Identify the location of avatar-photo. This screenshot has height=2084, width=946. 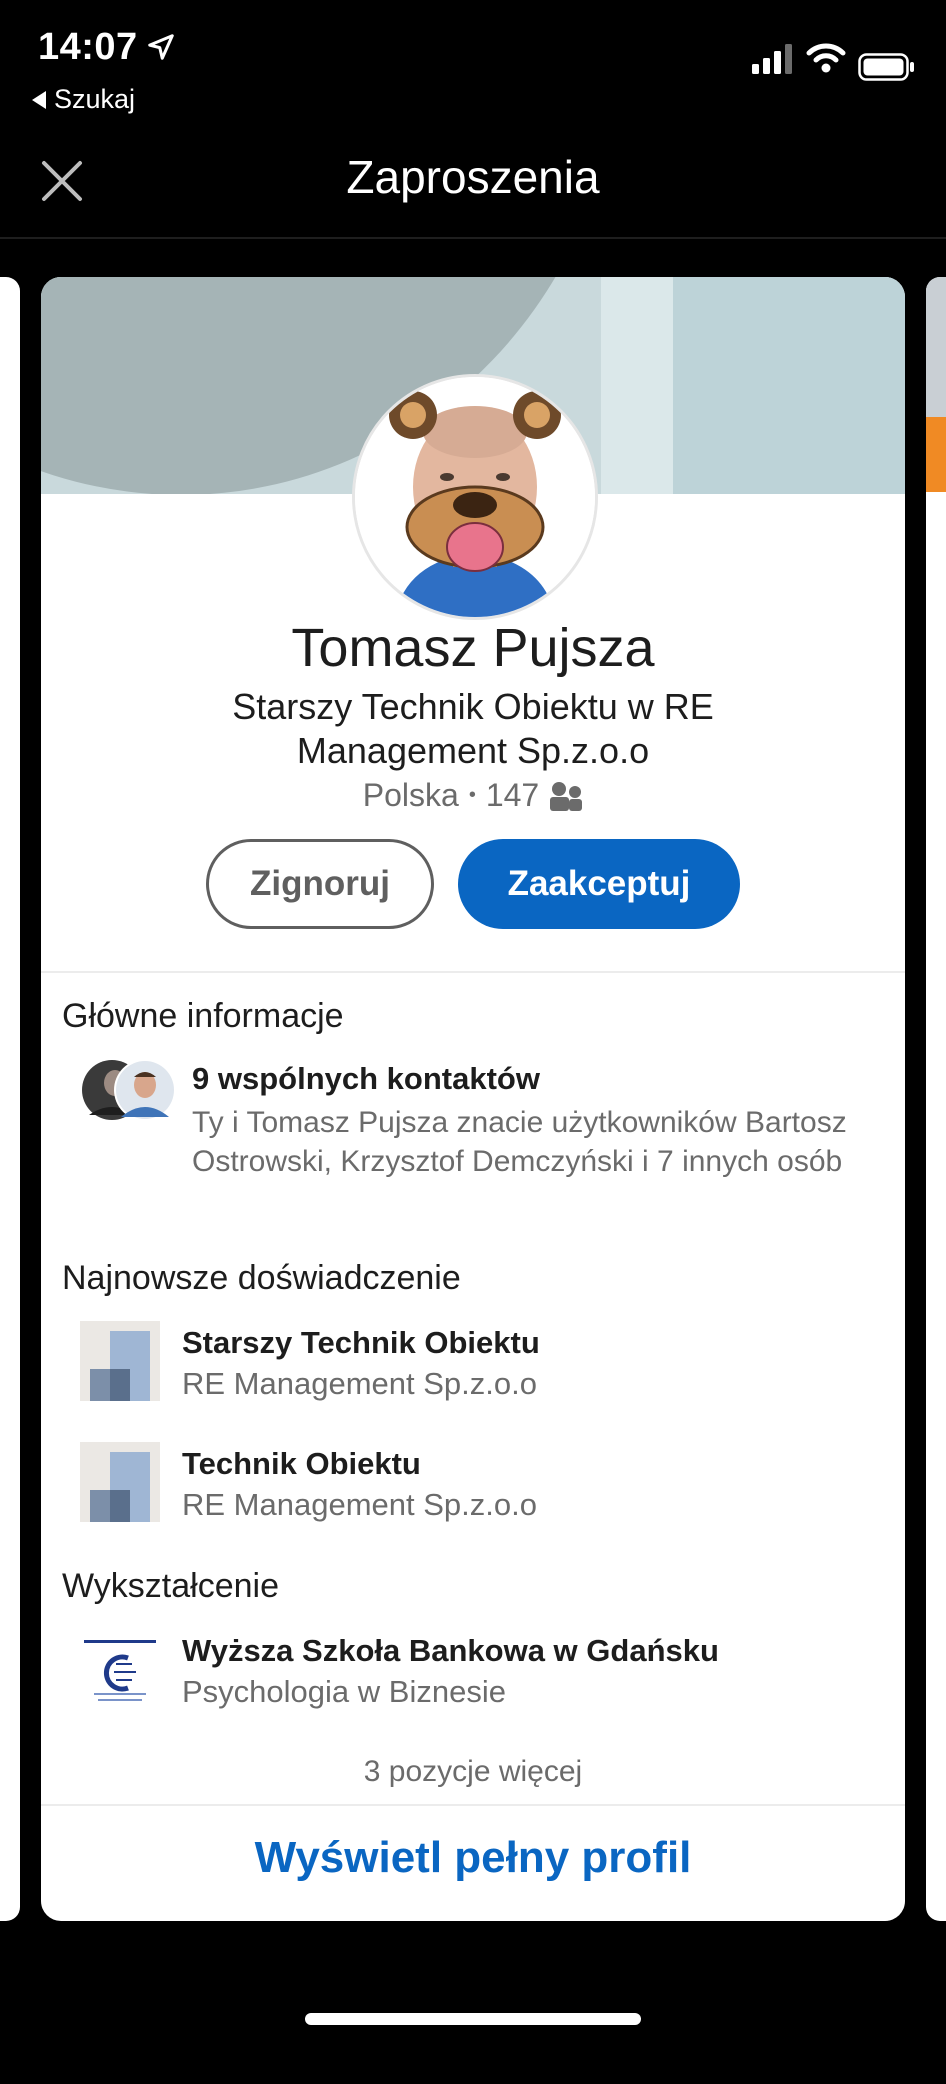
(475, 497).